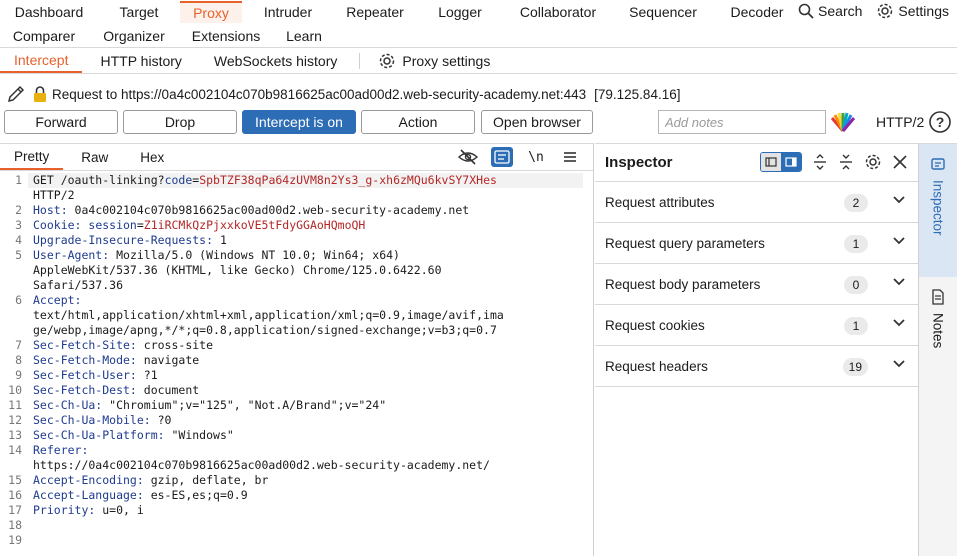  What do you see at coordinates (211, 12) in the screenshot?
I see `nav-tab-proxy: Proxy` at bounding box center [211, 12].